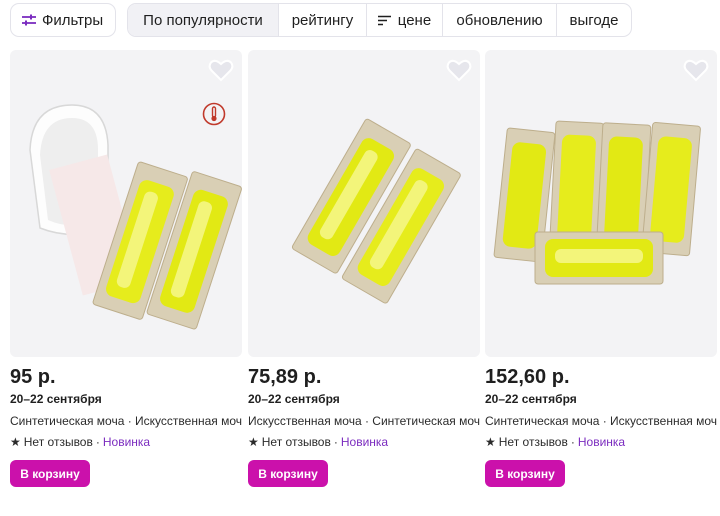 Image resolution: width=720 pixels, height=516 pixels. I want to click on sort-descending-icon, so click(384, 20).